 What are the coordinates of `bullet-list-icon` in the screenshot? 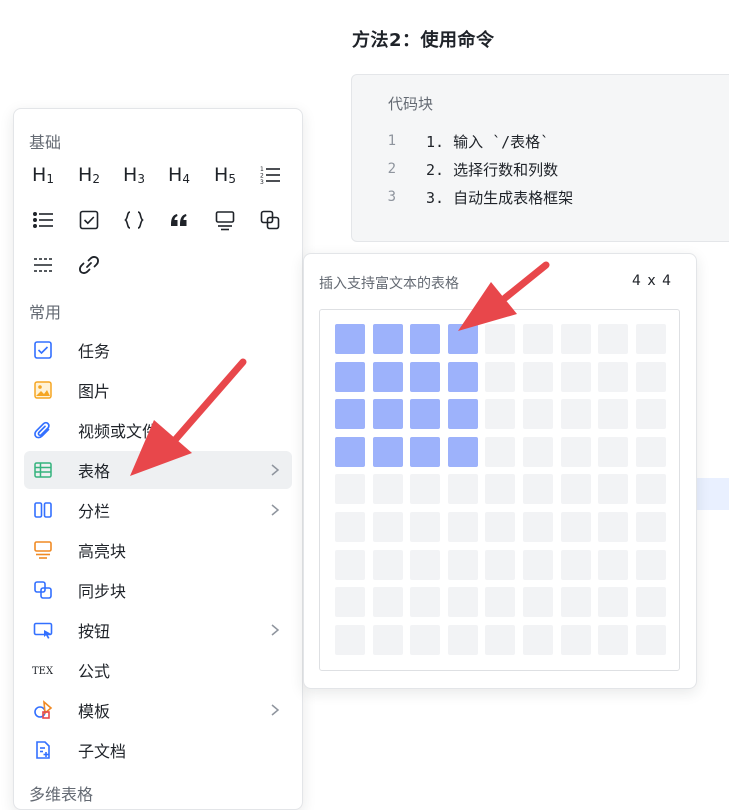 It's located at (43, 220).